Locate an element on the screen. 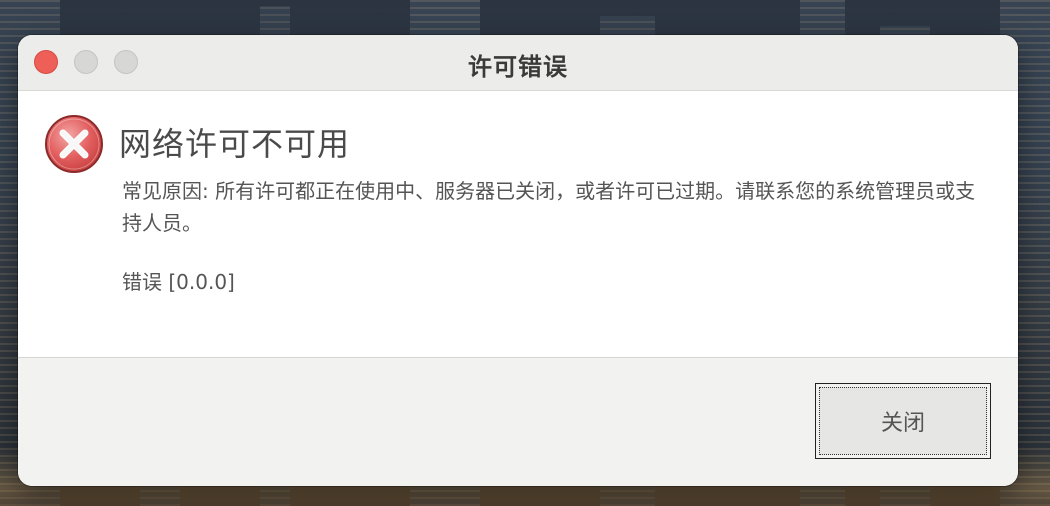 The height and width of the screenshot is (506, 1050). error-x-icon is located at coordinates (74, 144).